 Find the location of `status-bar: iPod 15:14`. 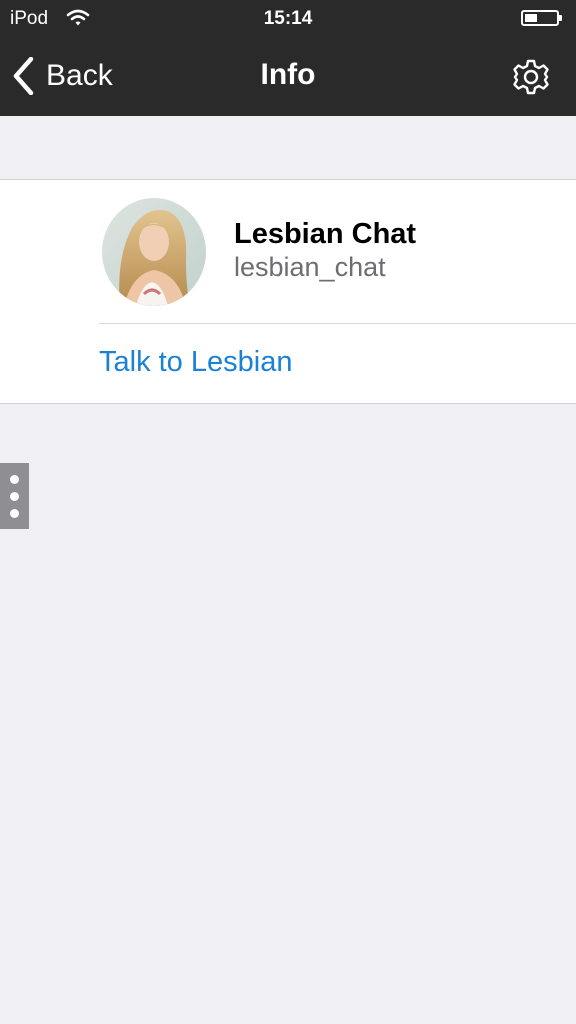

status-bar: iPod 15:14 is located at coordinates (288, 19).